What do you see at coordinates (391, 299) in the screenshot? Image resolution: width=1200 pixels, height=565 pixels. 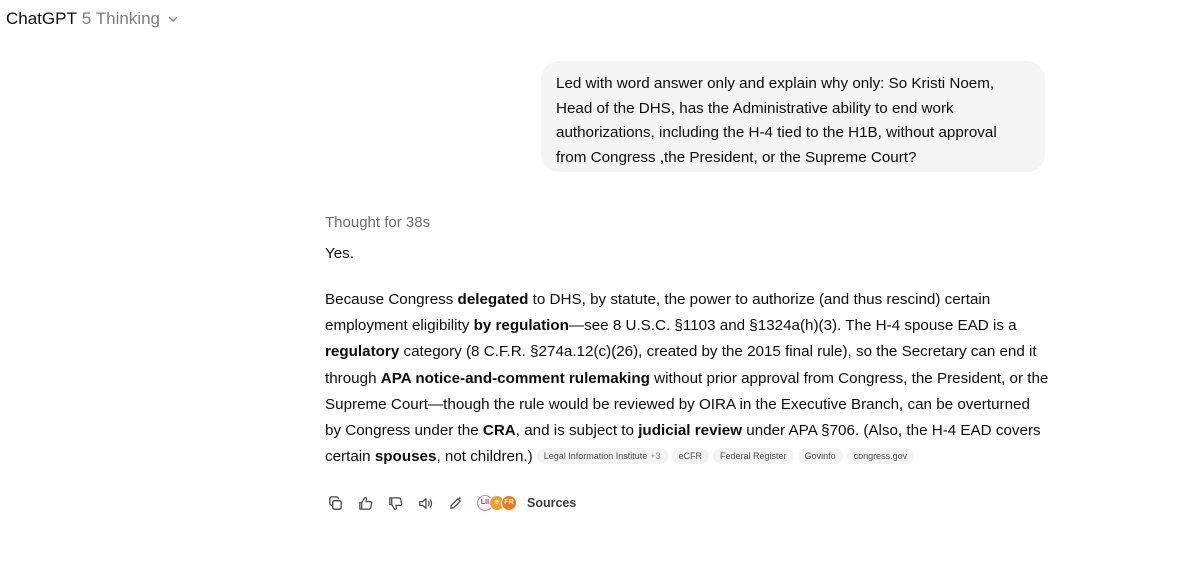 I see `body-segment: Because Congress` at bounding box center [391, 299].